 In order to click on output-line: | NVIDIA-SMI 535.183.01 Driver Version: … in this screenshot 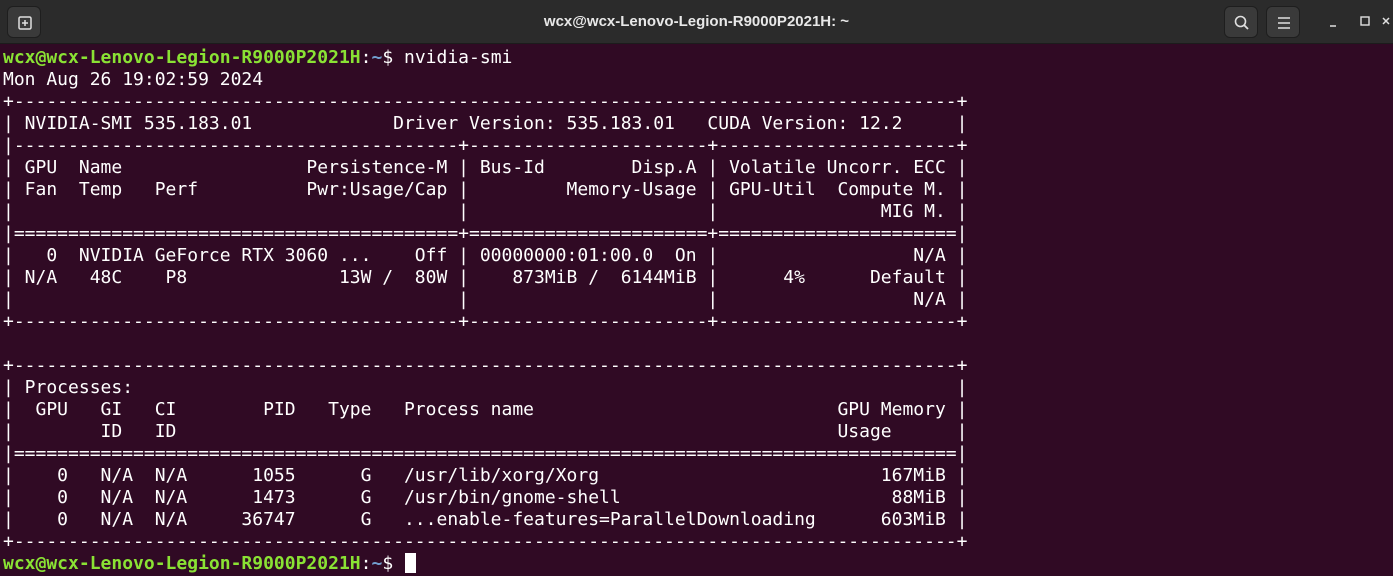, I will do `click(485, 123)`.